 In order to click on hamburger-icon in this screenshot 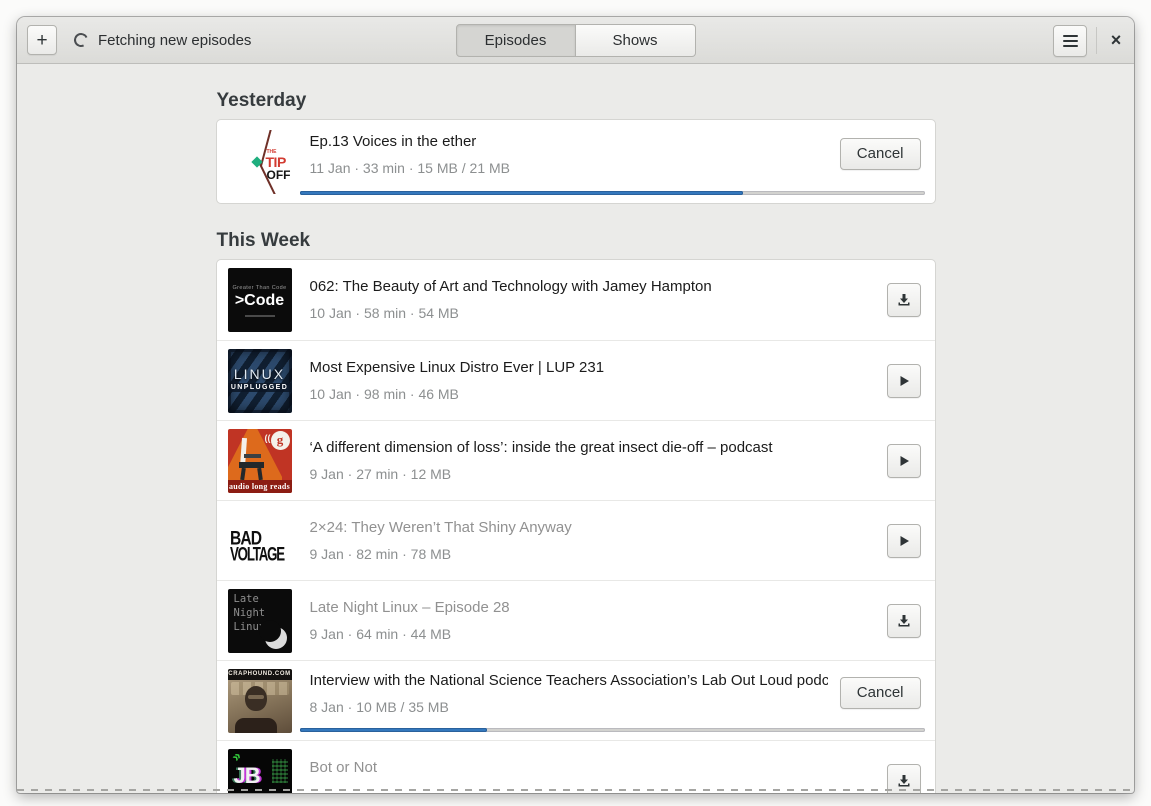, I will do `click(1070, 36)`.